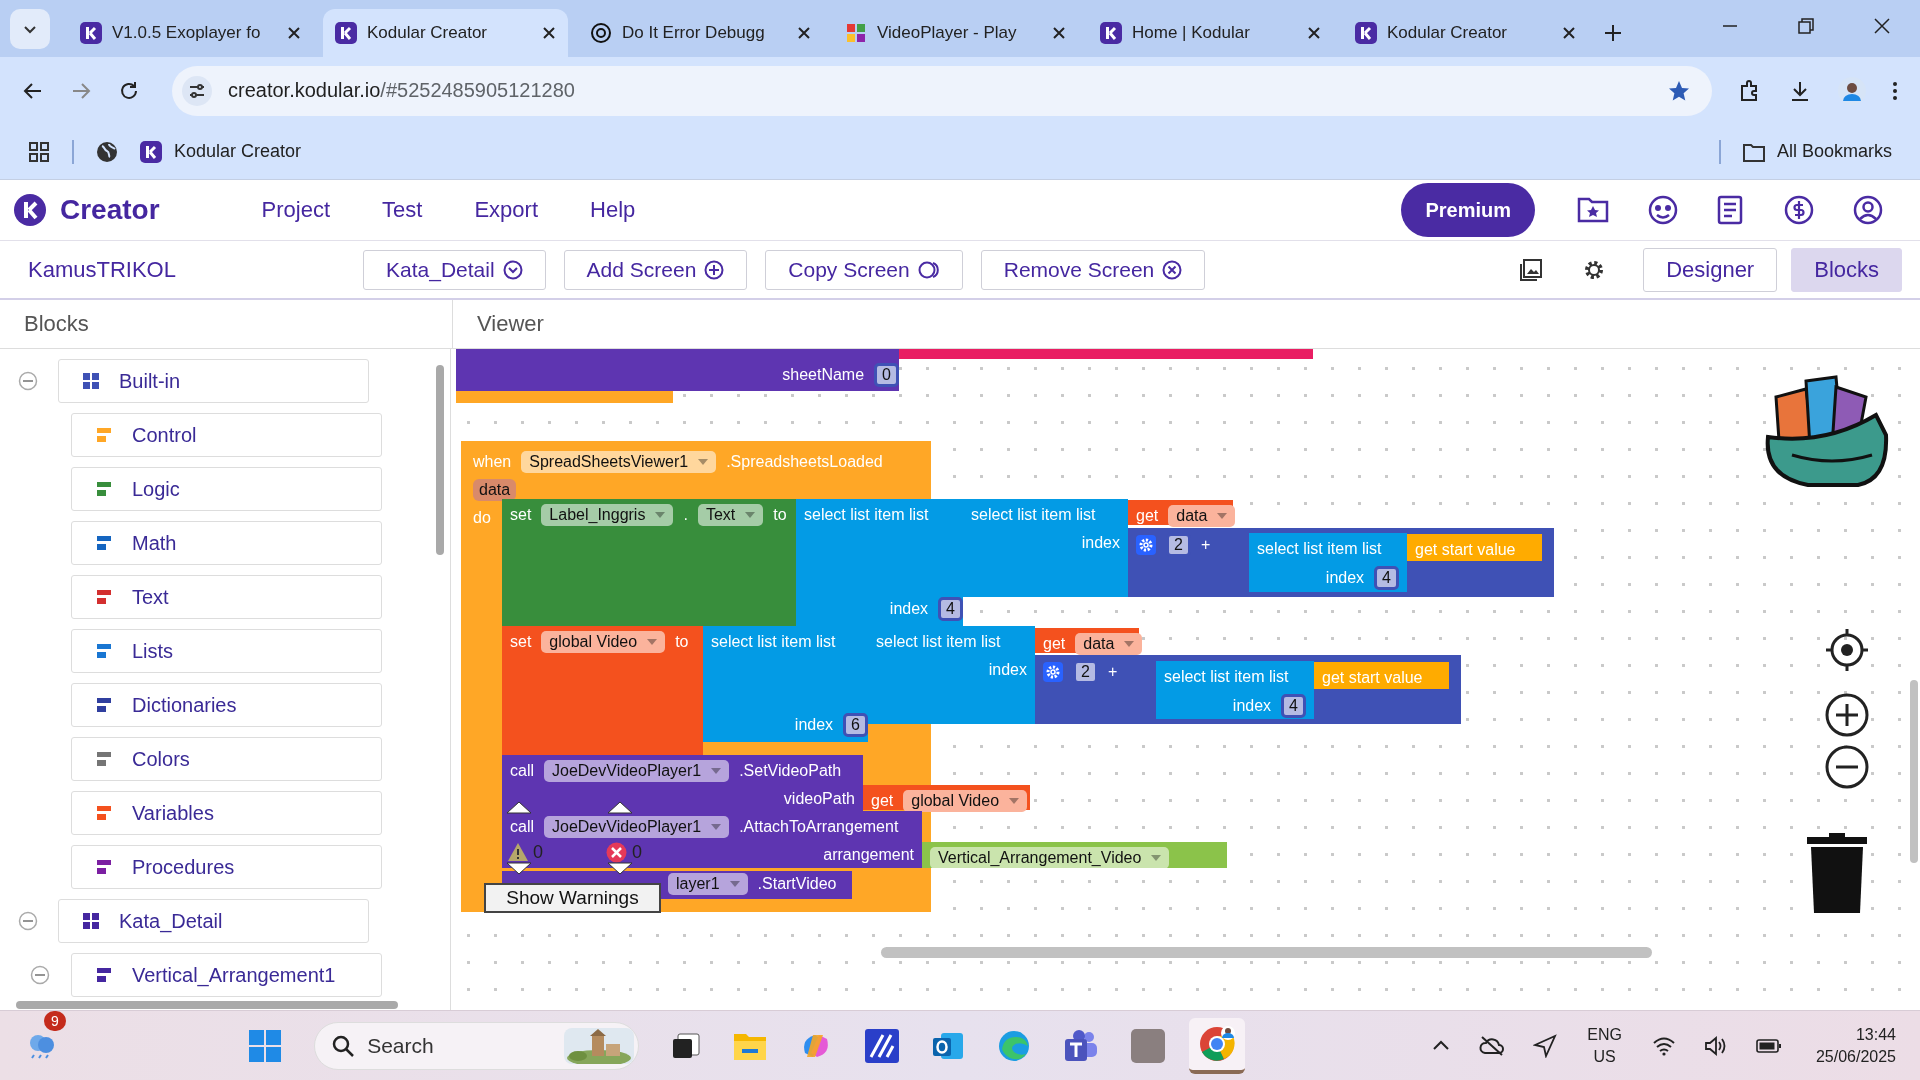 The image size is (1920, 1080). I want to click on search-field: Search, so click(460, 1045).